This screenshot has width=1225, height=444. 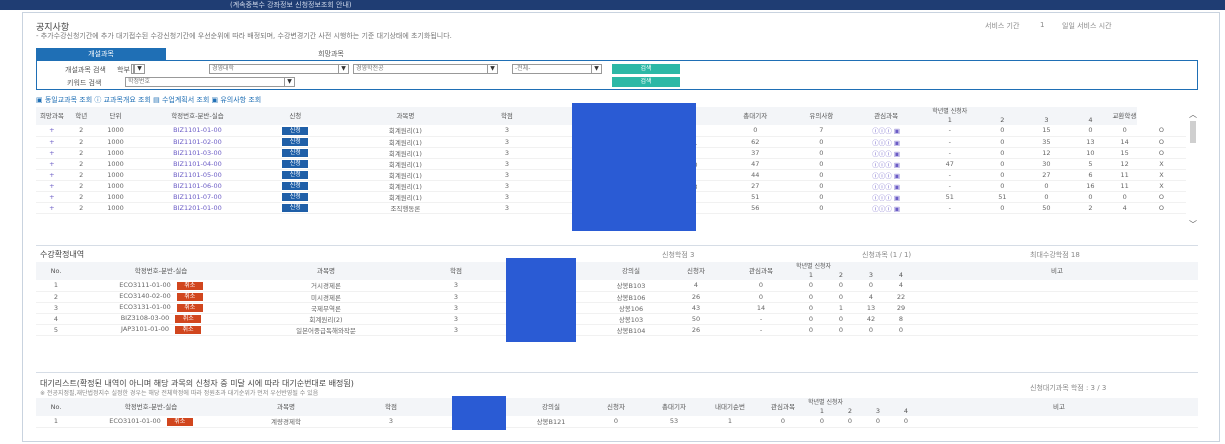 What do you see at coordinates (85, 70) in the screenshot?
I see `course-search-label: 개설과목 검색` at bounding box center [85, 70].